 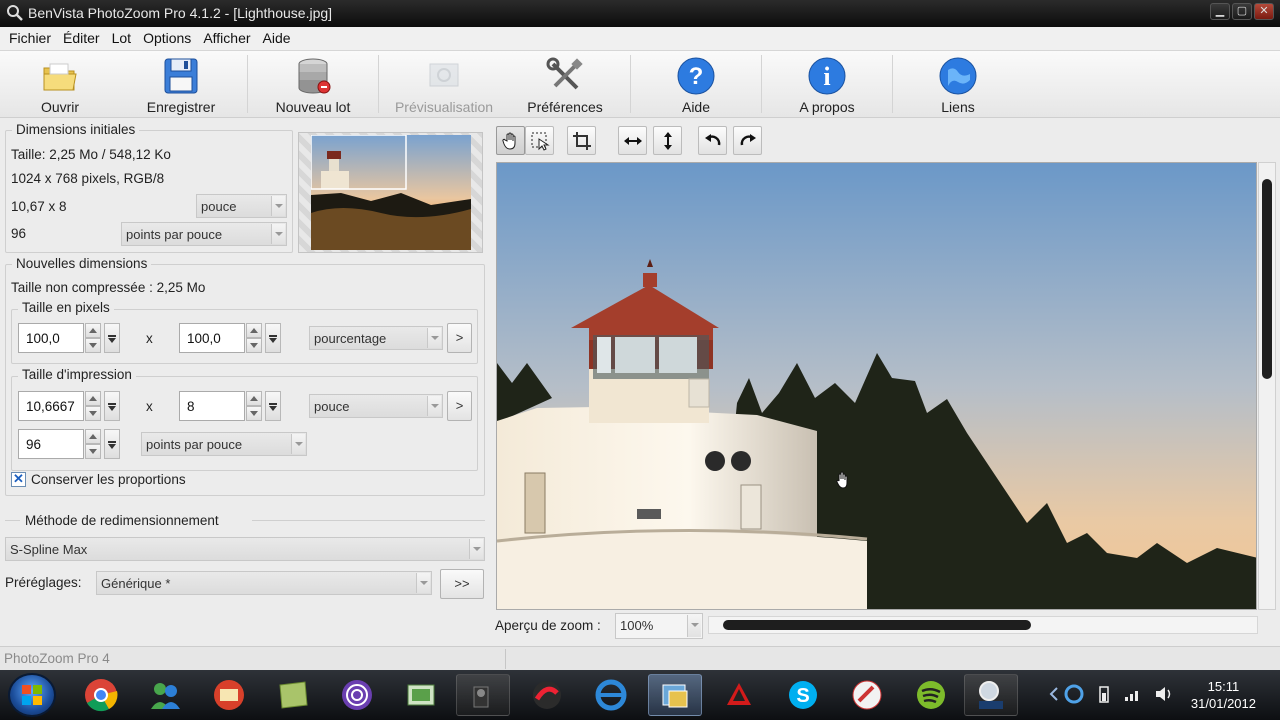 I want to click on resolution-unit-value: points par pouce, so click(x=194, y=444).